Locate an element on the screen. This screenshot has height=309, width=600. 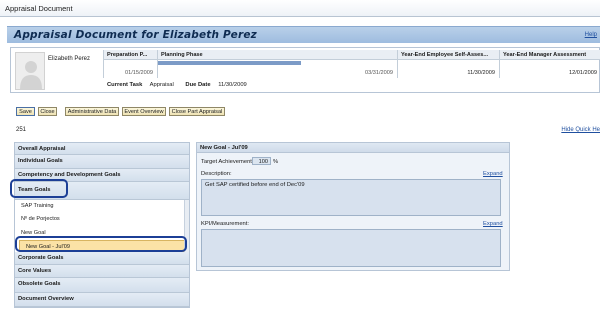
description-expand-link: Expand is located at coordinates (493, 174).